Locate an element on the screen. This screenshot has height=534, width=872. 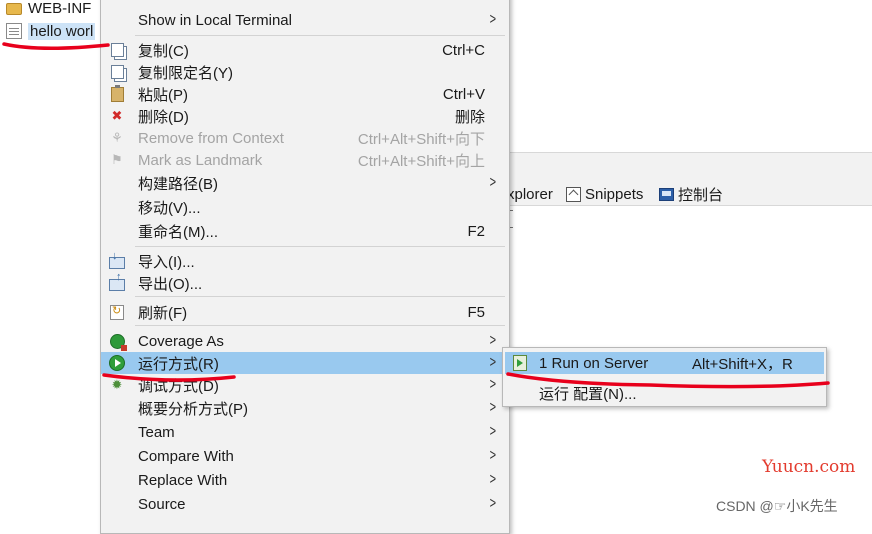
menu-item-profile-as: 概要分析方式(P) > is located at coordinates (305, 408).